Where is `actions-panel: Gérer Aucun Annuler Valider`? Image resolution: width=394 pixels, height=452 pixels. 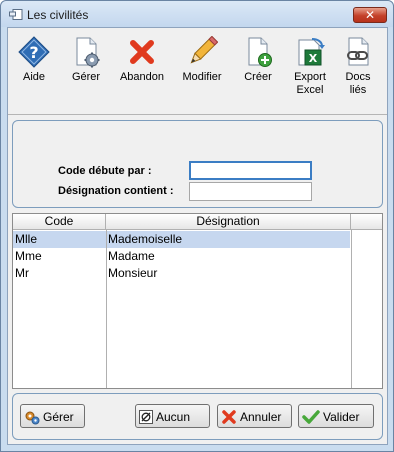
actions-panel: Gérer Aucun Annuler Valider is located at coordinates (197, 416).